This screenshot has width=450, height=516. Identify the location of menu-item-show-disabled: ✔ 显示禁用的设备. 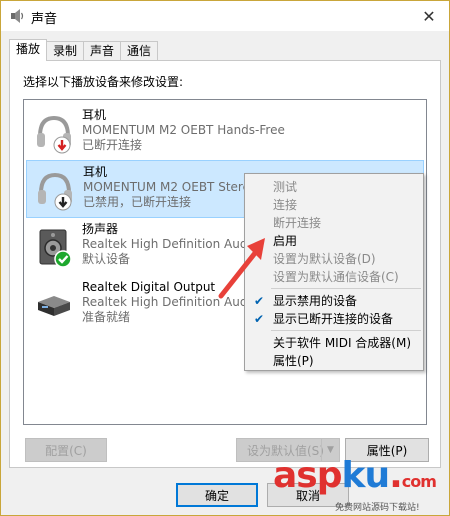
(334, 301).